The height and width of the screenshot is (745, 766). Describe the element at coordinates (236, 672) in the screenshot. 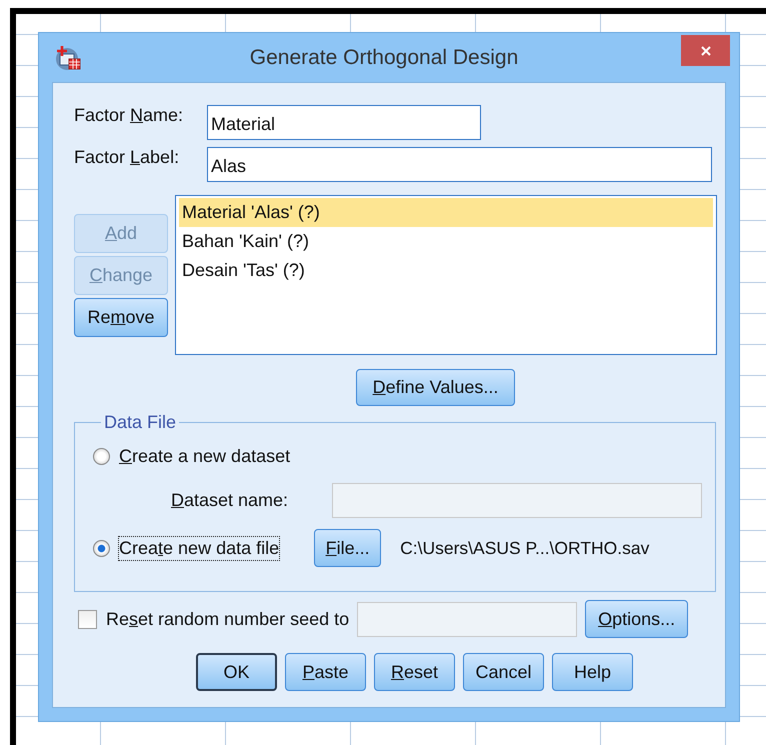

I see `dialog-button: OK` at that location.